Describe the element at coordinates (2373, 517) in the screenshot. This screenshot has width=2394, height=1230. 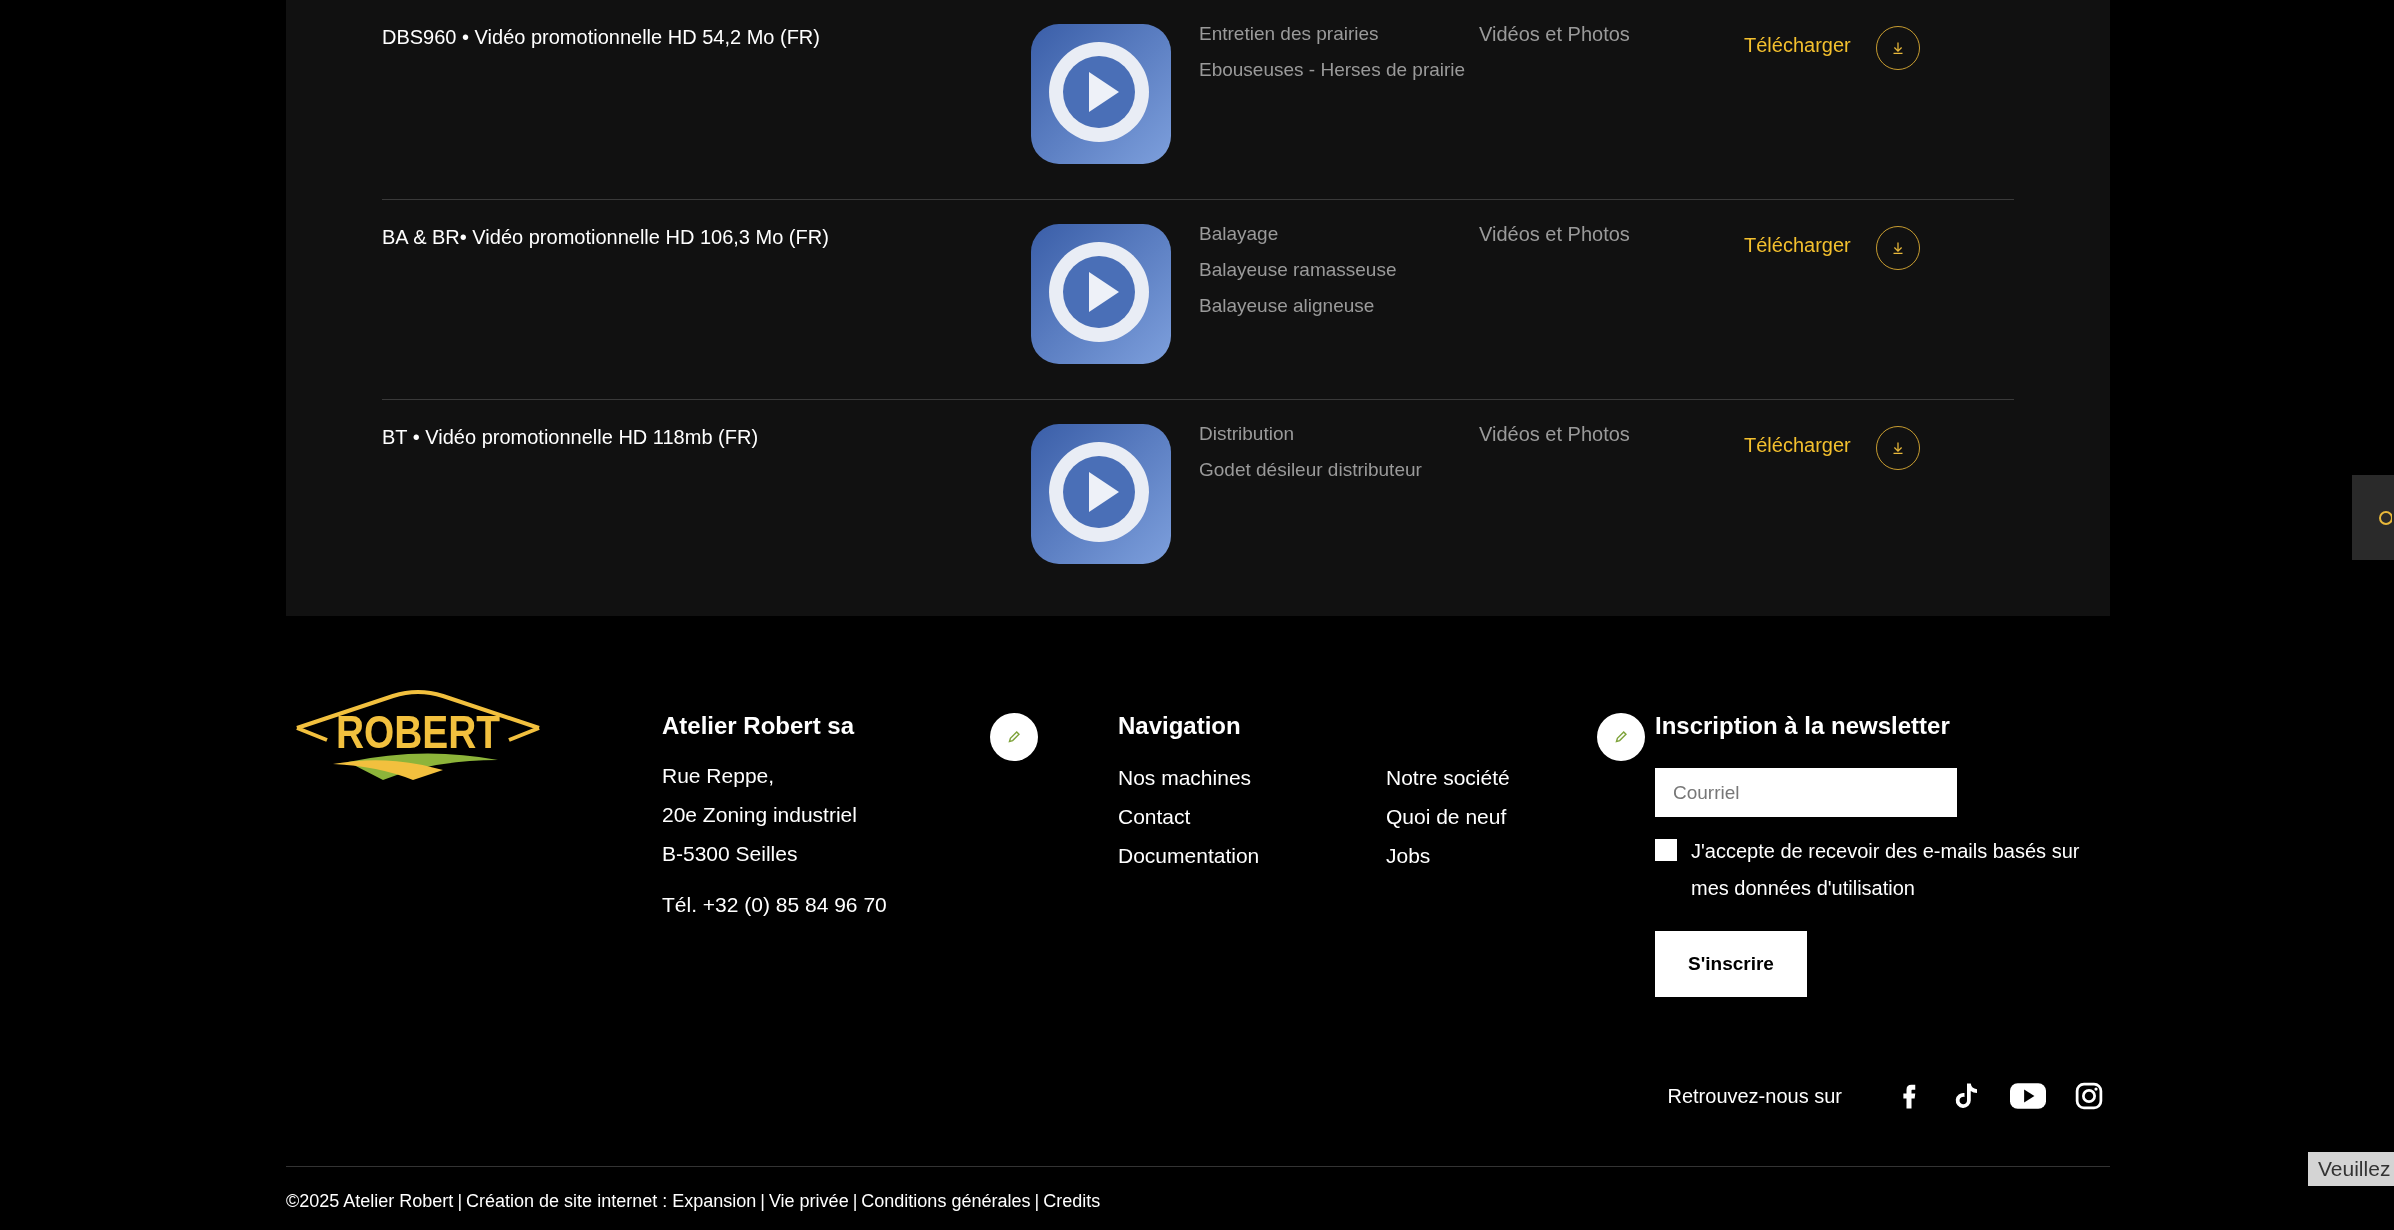
I see `side-tab` at that location.